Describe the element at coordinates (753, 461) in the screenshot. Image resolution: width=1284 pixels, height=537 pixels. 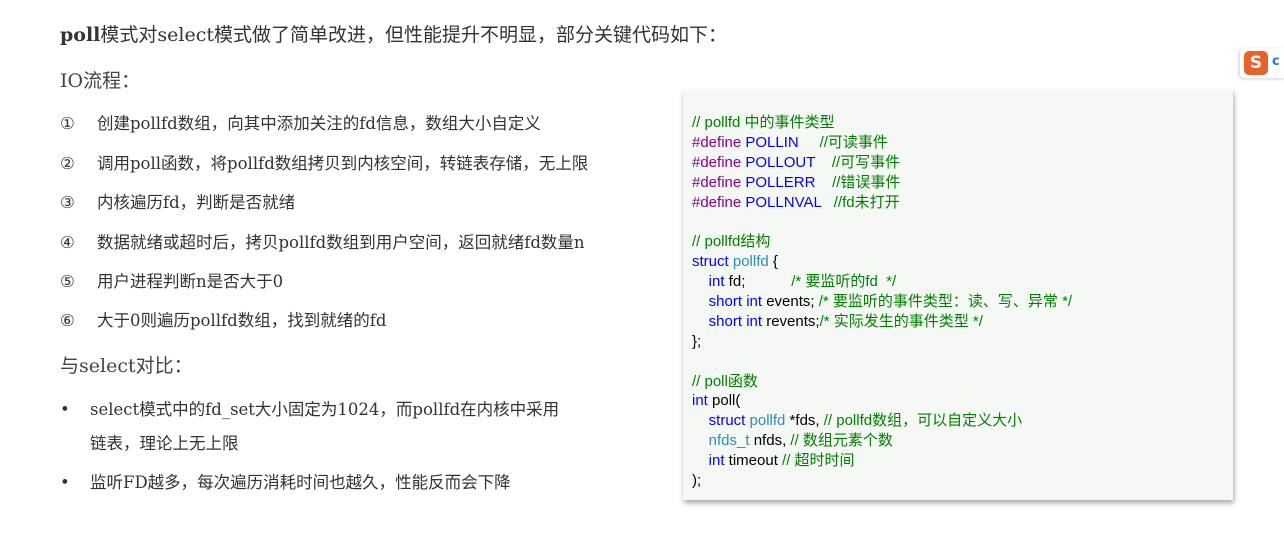
I see `code-token: timeout` at that location.